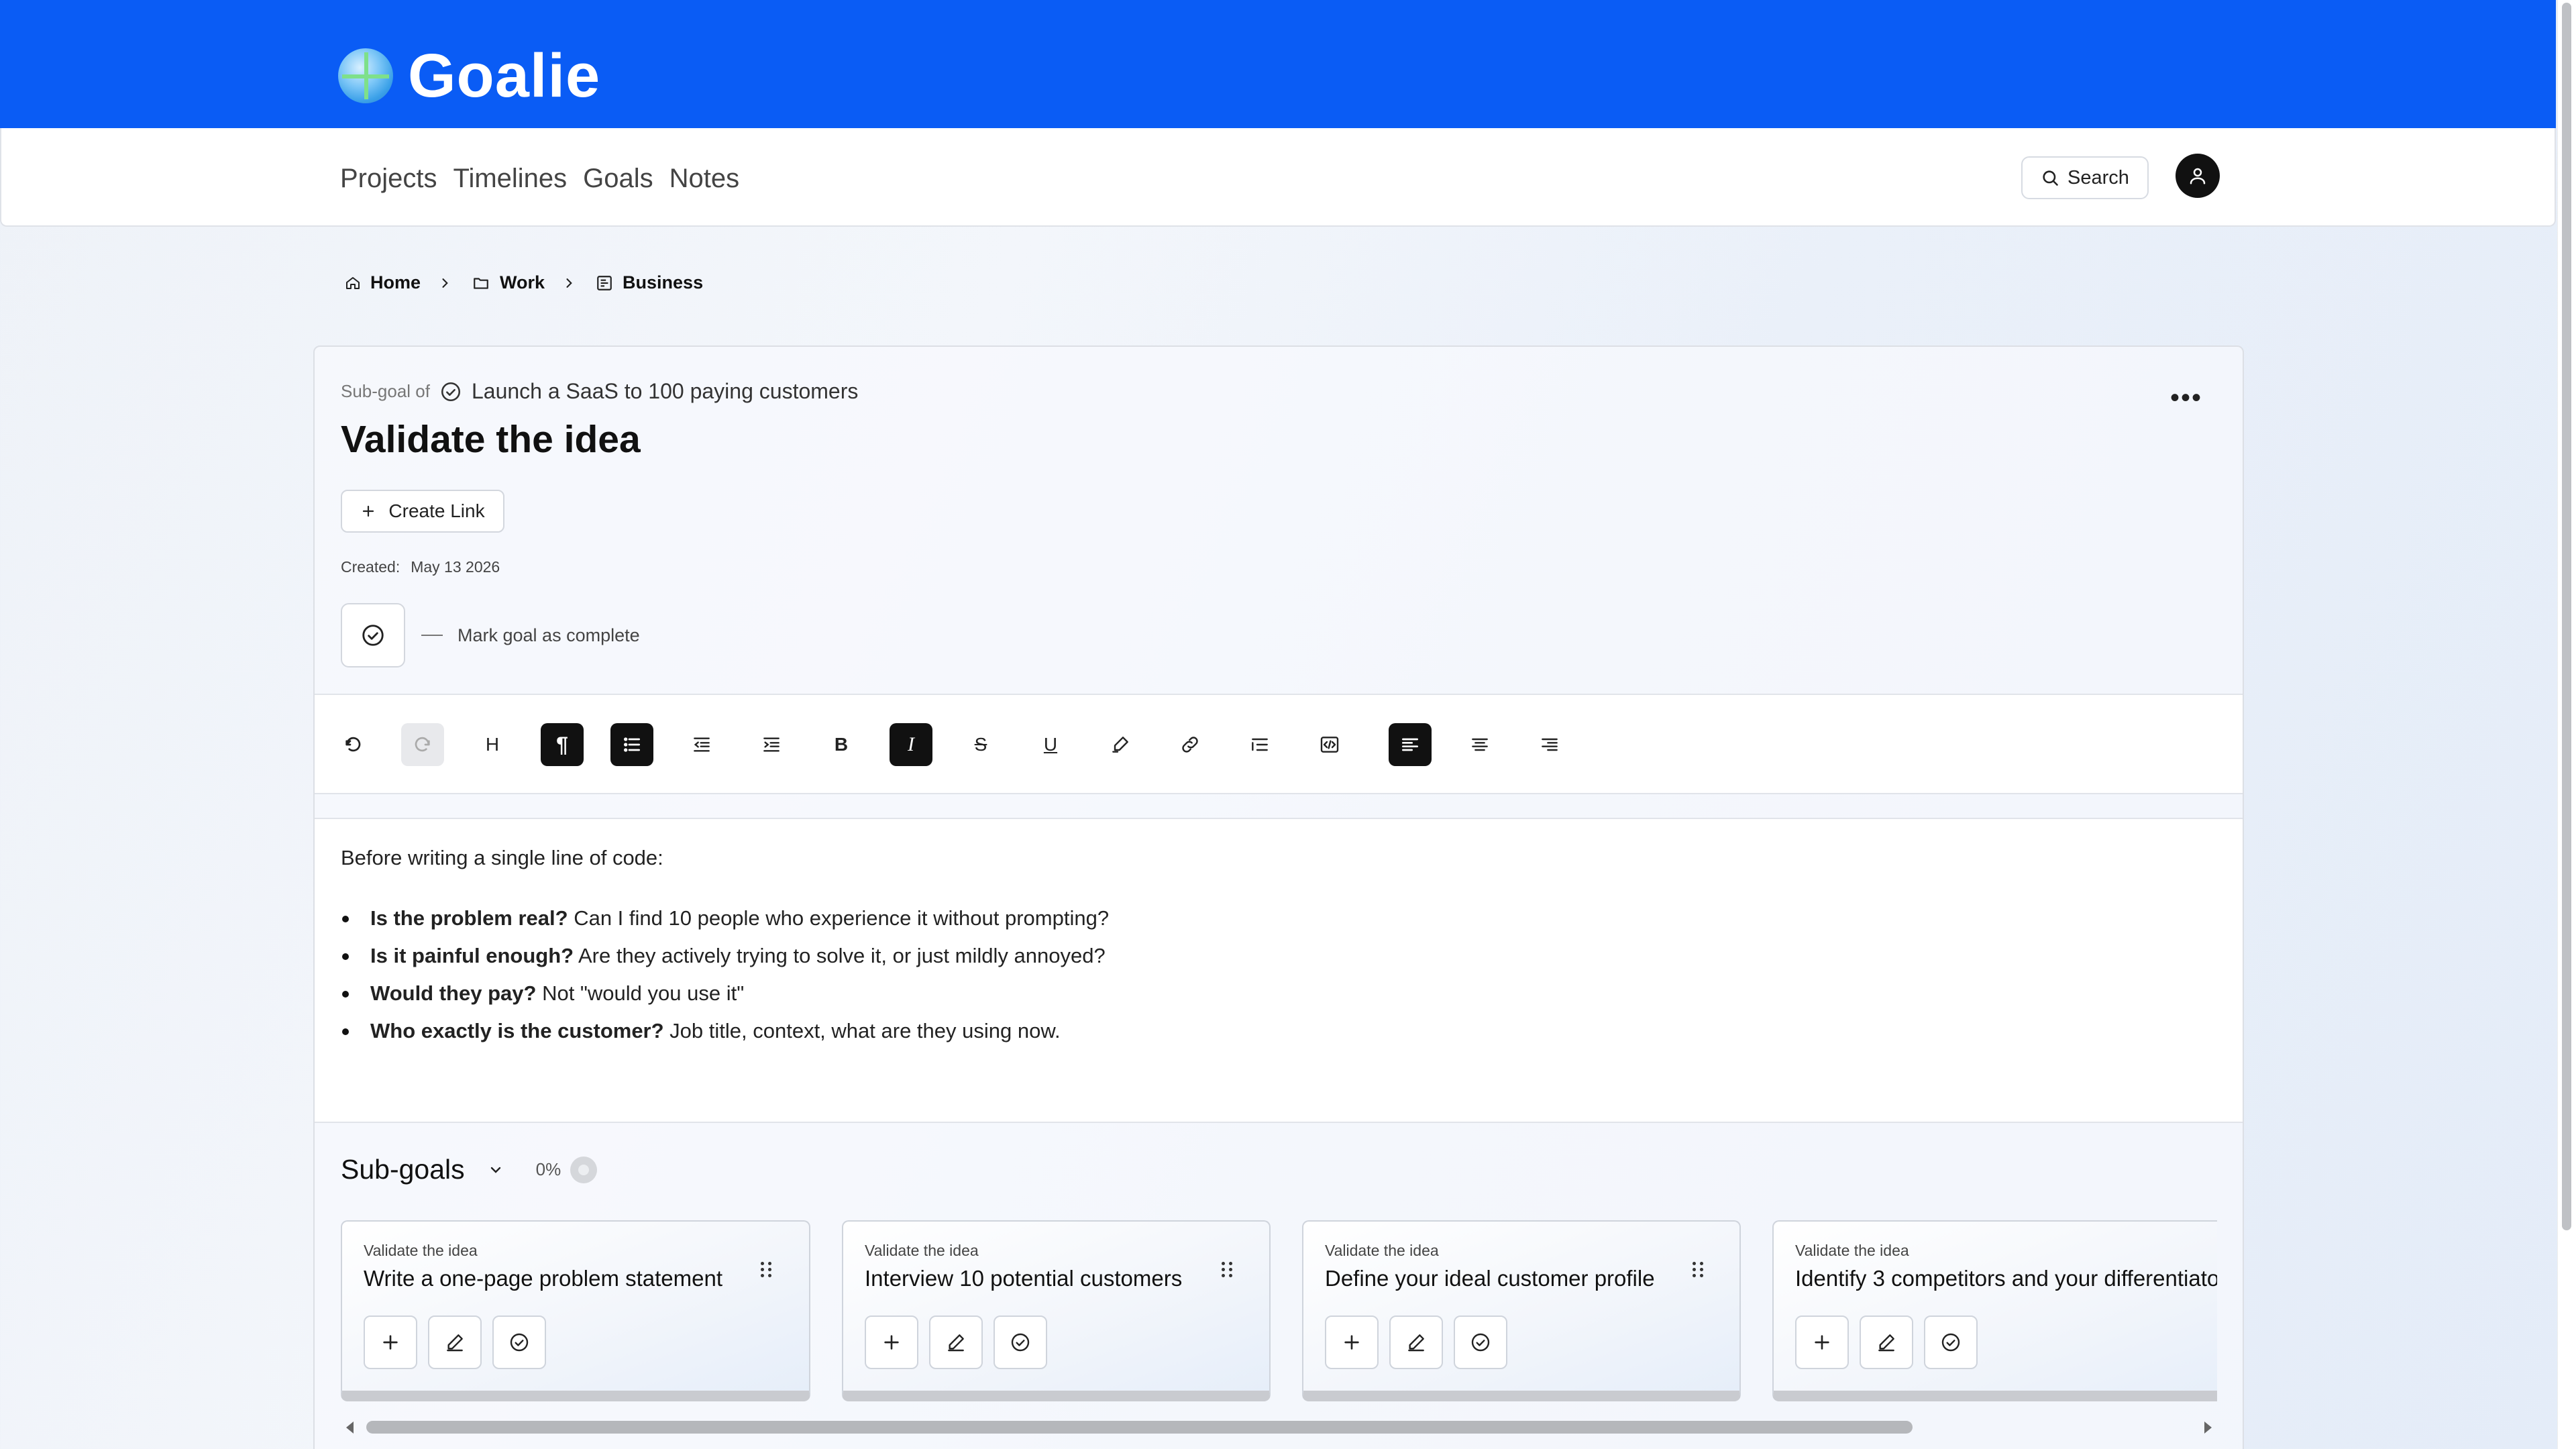 Image resolution: width=2576 pixels, height=1449 pixels. Describe the element at coordinates (1479, 744) in the screenshot. I see `align-center-button` at that location.